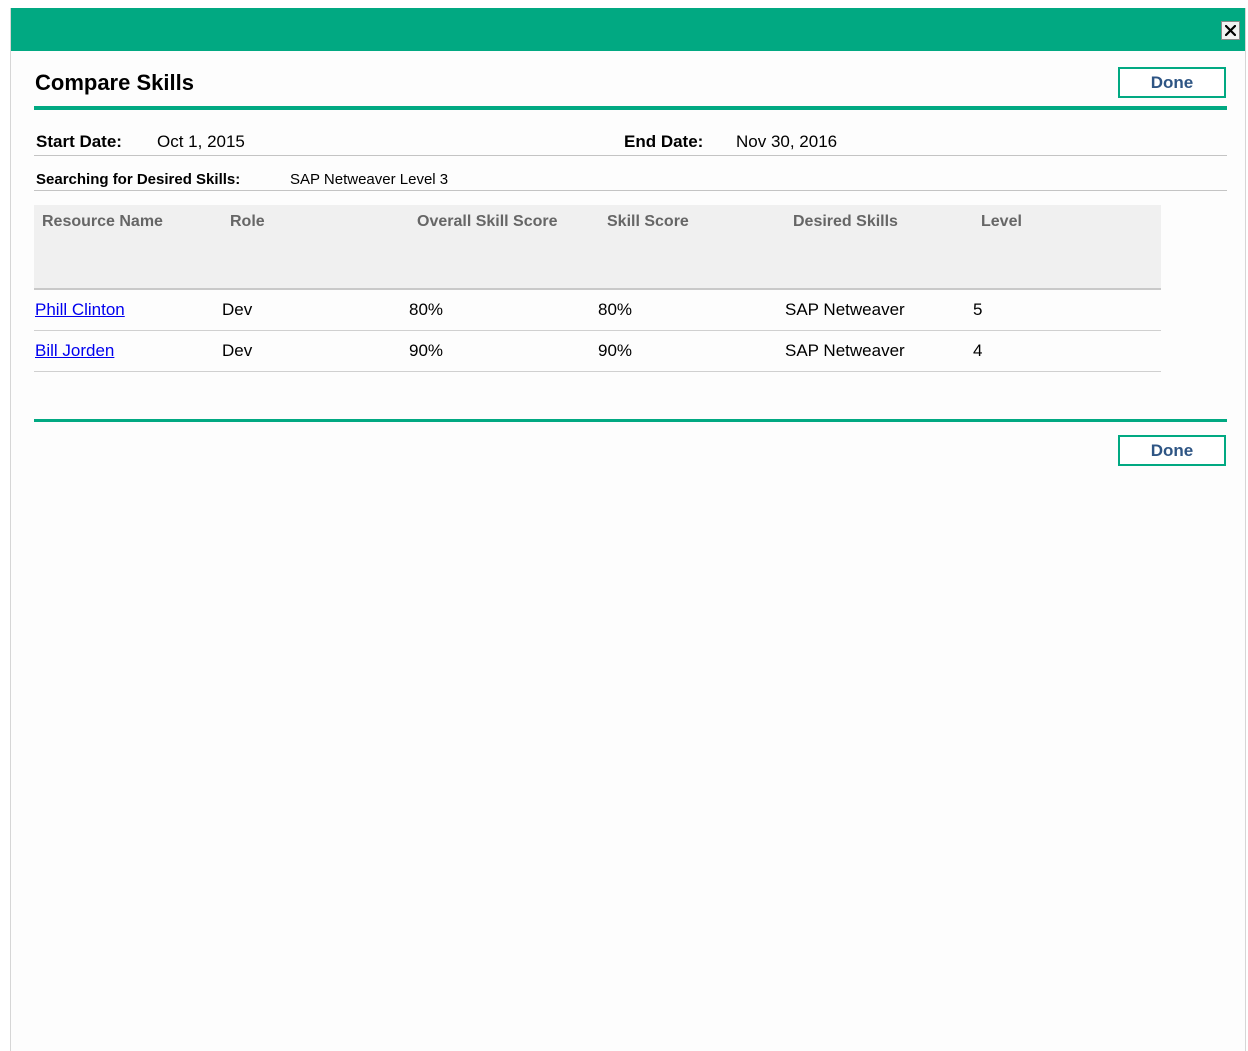 This screenshot has height=1051, width=1248. I want to click on end-date-value: Nov 30, 2016, so click(787, 141).